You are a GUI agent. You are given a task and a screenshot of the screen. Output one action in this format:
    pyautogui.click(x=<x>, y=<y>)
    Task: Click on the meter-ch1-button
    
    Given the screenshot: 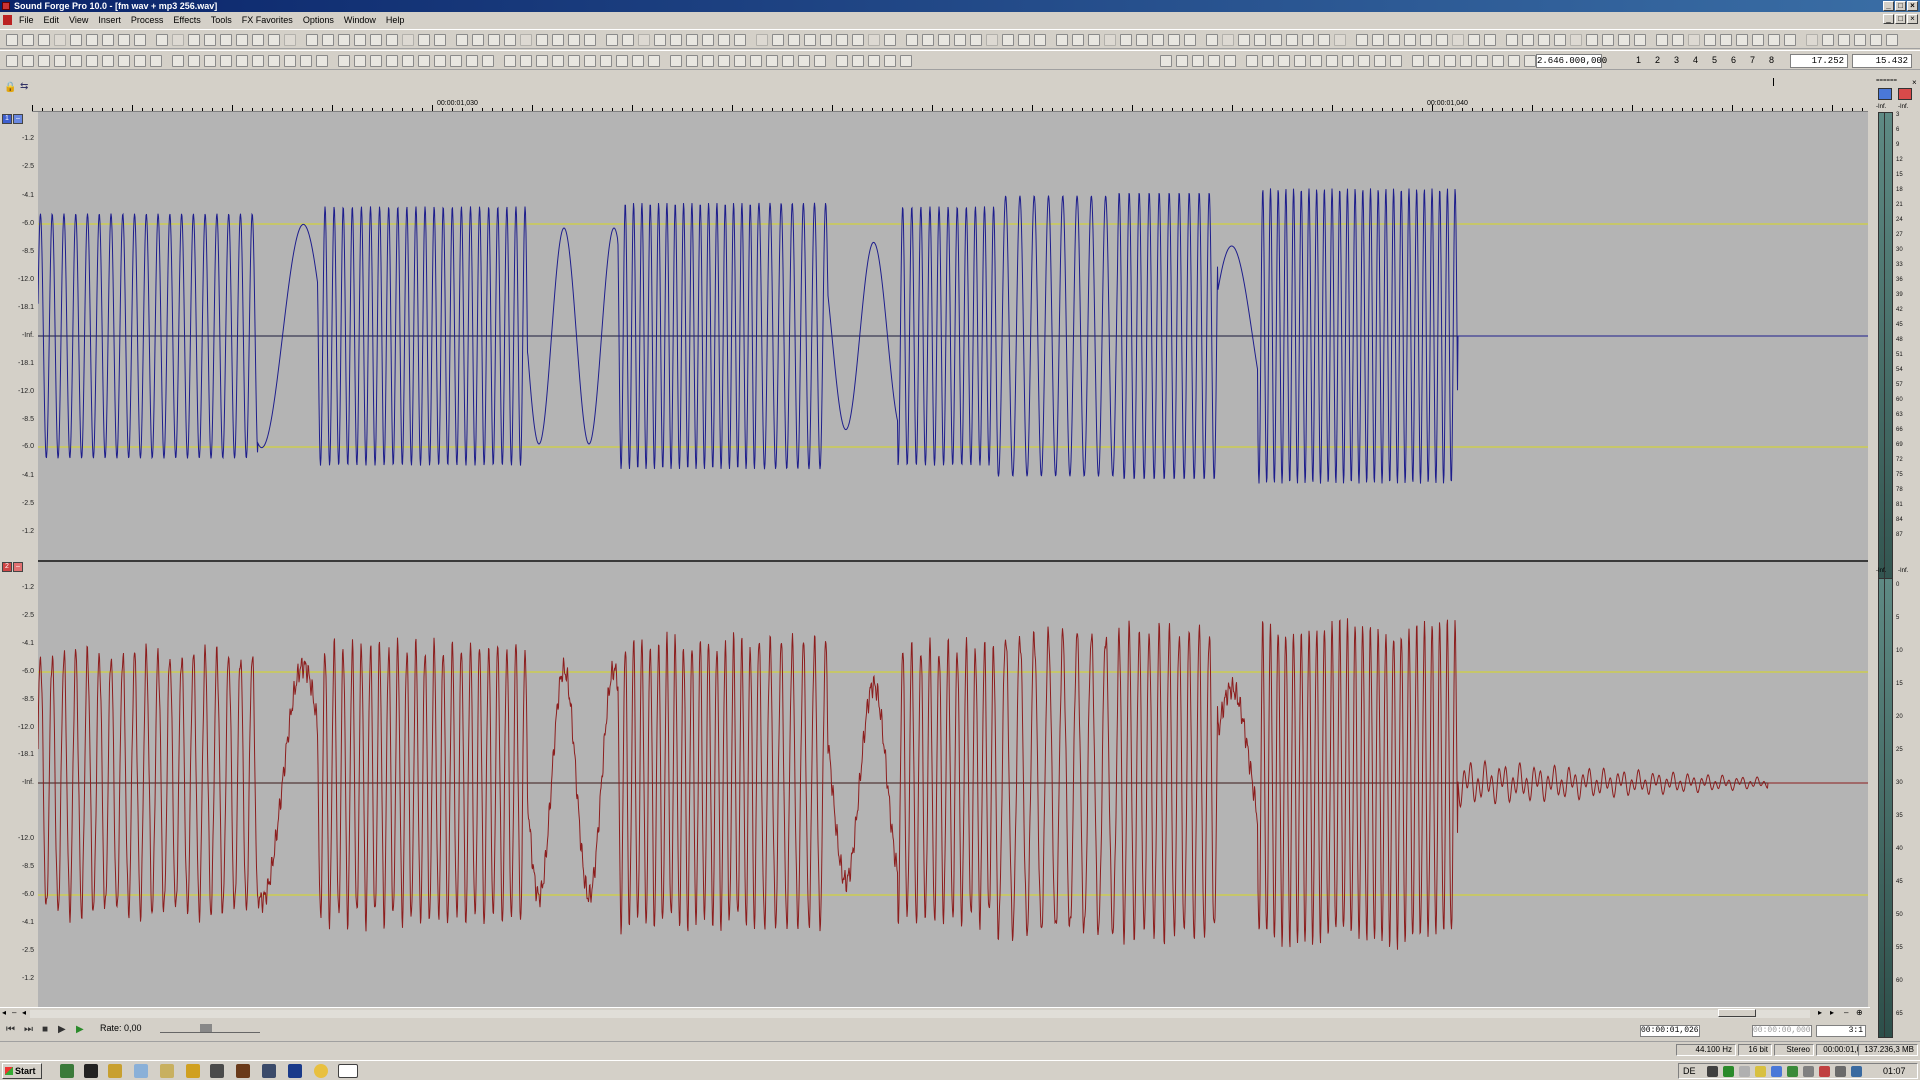 What is the action you would take?
    pyautogui.click(x=1885, y=94)
    